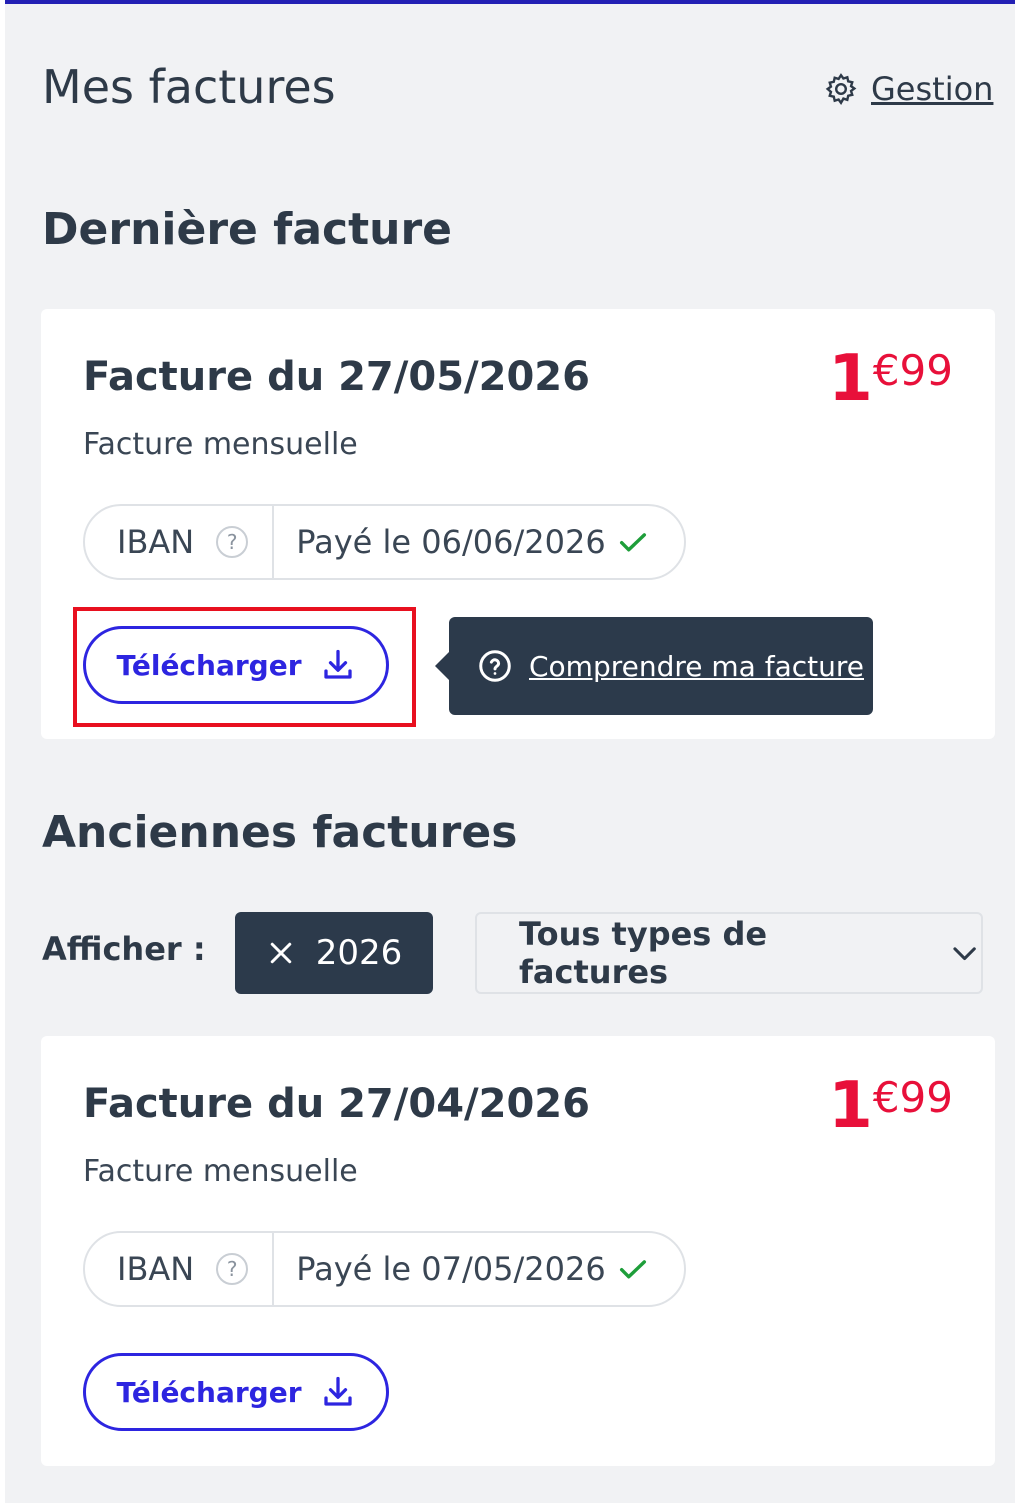 This screenshot has height=1503, width=1017. I want to click on payment-pill: IBAN ? Payé le 07/05/2026, so click(384, 1269).